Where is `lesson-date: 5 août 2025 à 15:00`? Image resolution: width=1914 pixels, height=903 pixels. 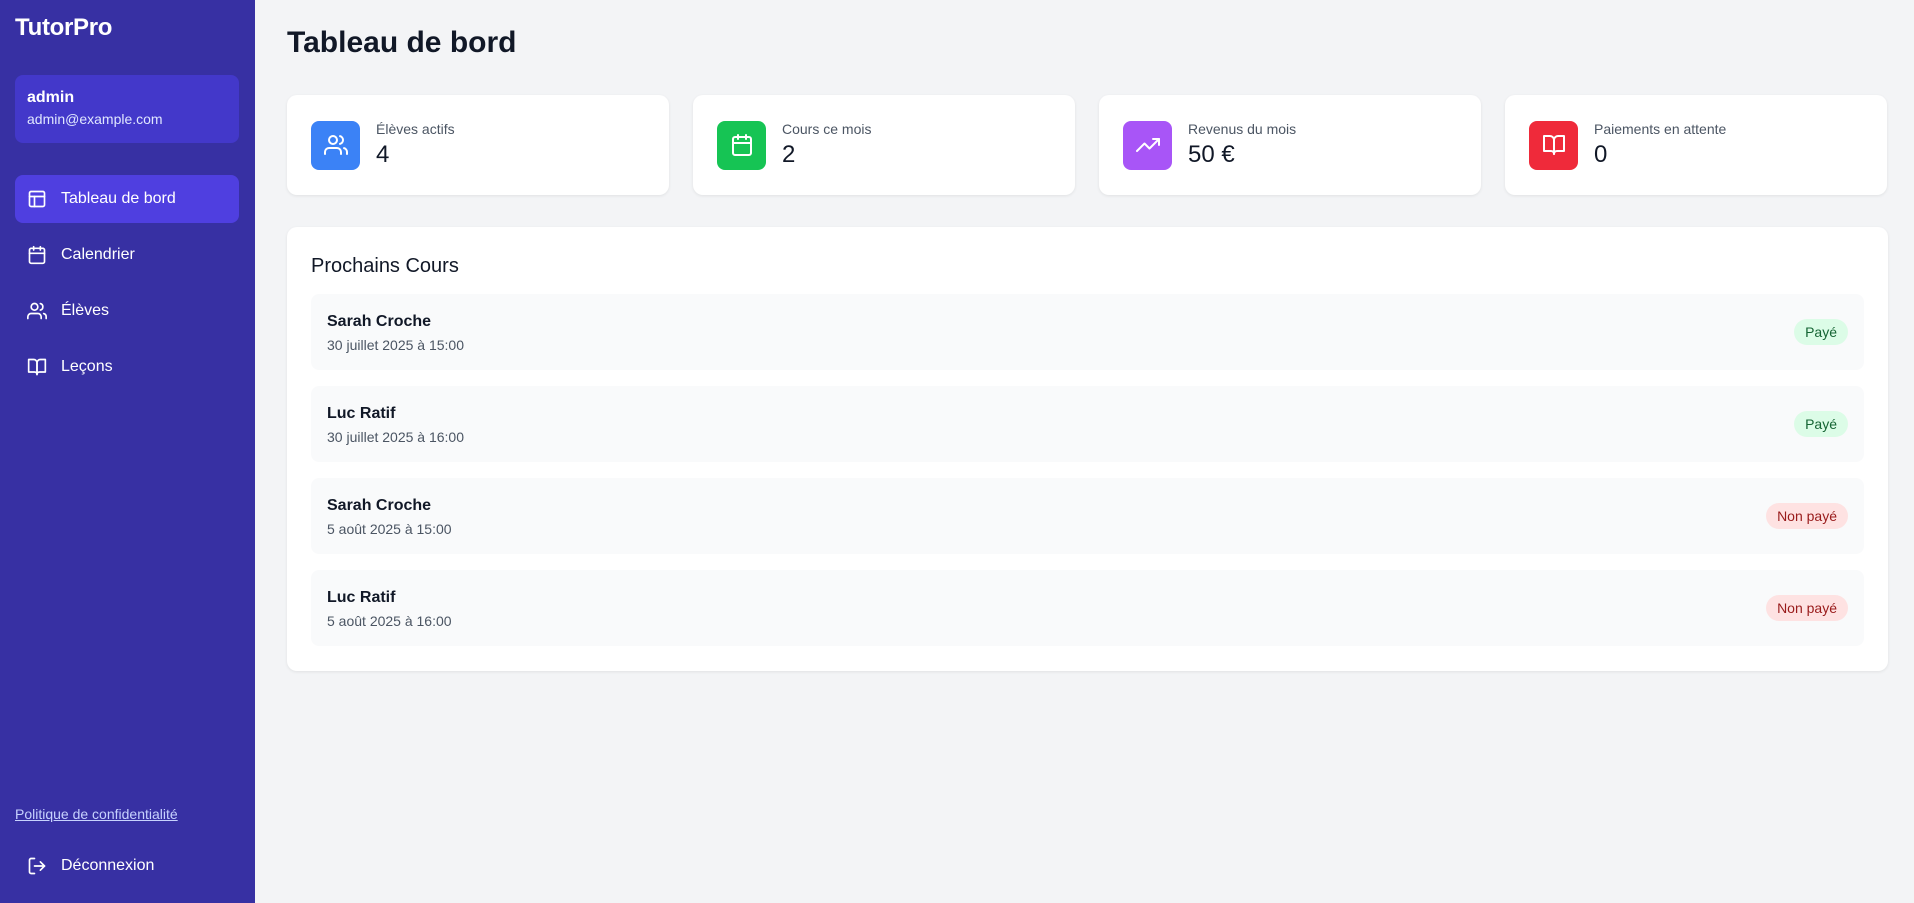
lesson-date: 5 août 2025 à 15:00 is located at coordinates (389, 529).